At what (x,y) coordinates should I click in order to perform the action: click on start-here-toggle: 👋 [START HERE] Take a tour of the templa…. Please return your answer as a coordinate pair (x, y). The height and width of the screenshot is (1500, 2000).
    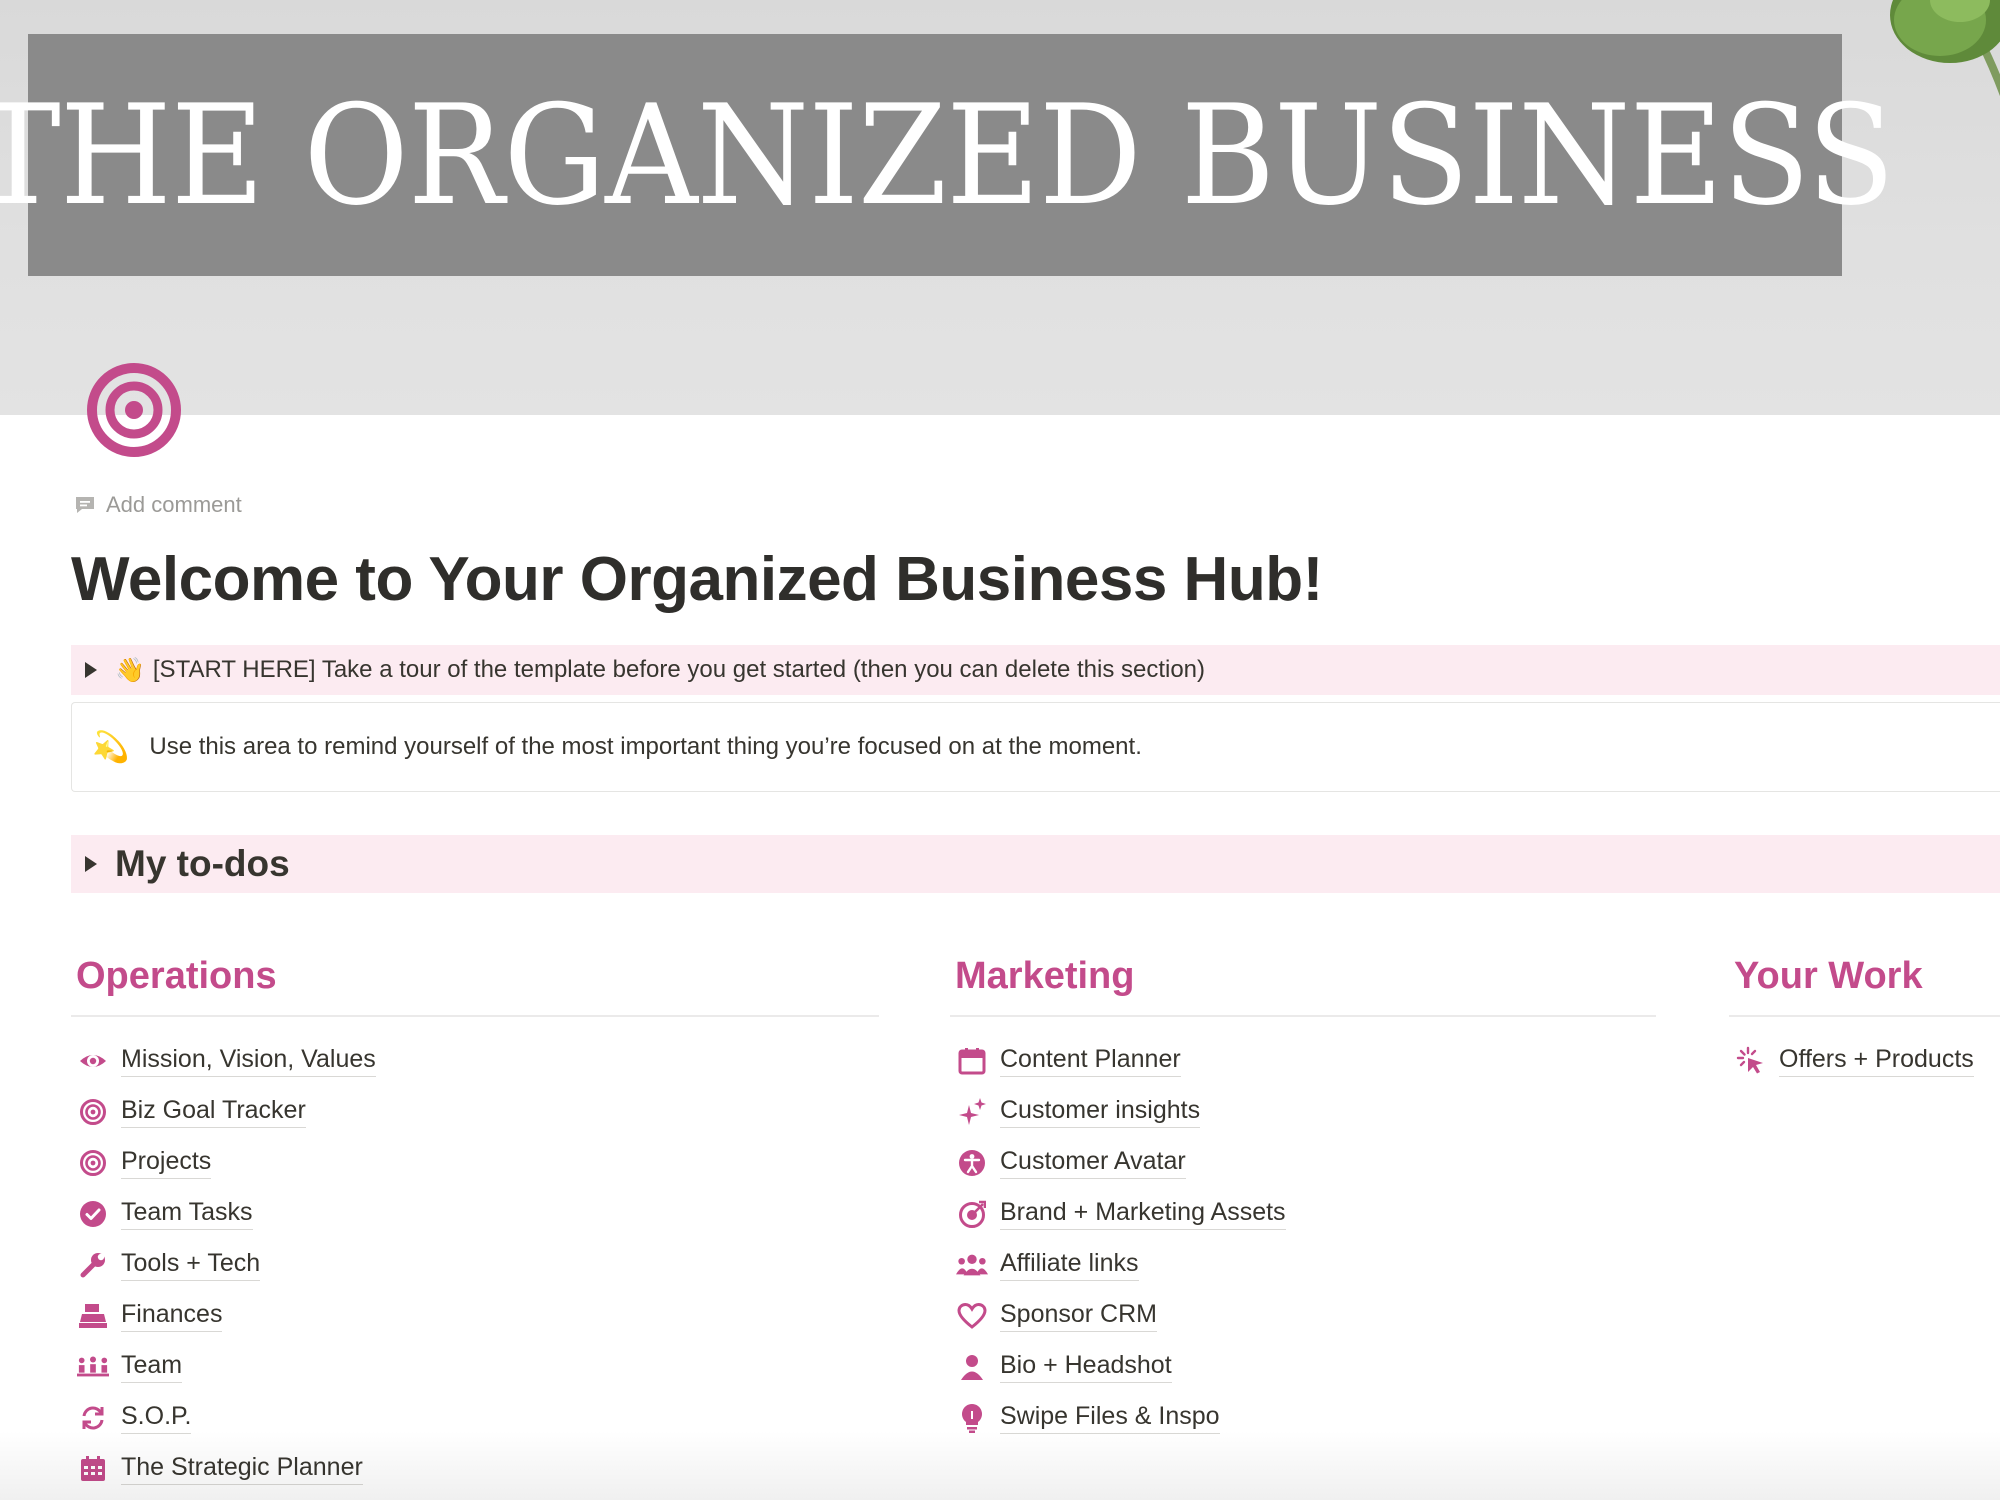
    Looking at the image, I should click on (1035, 670).